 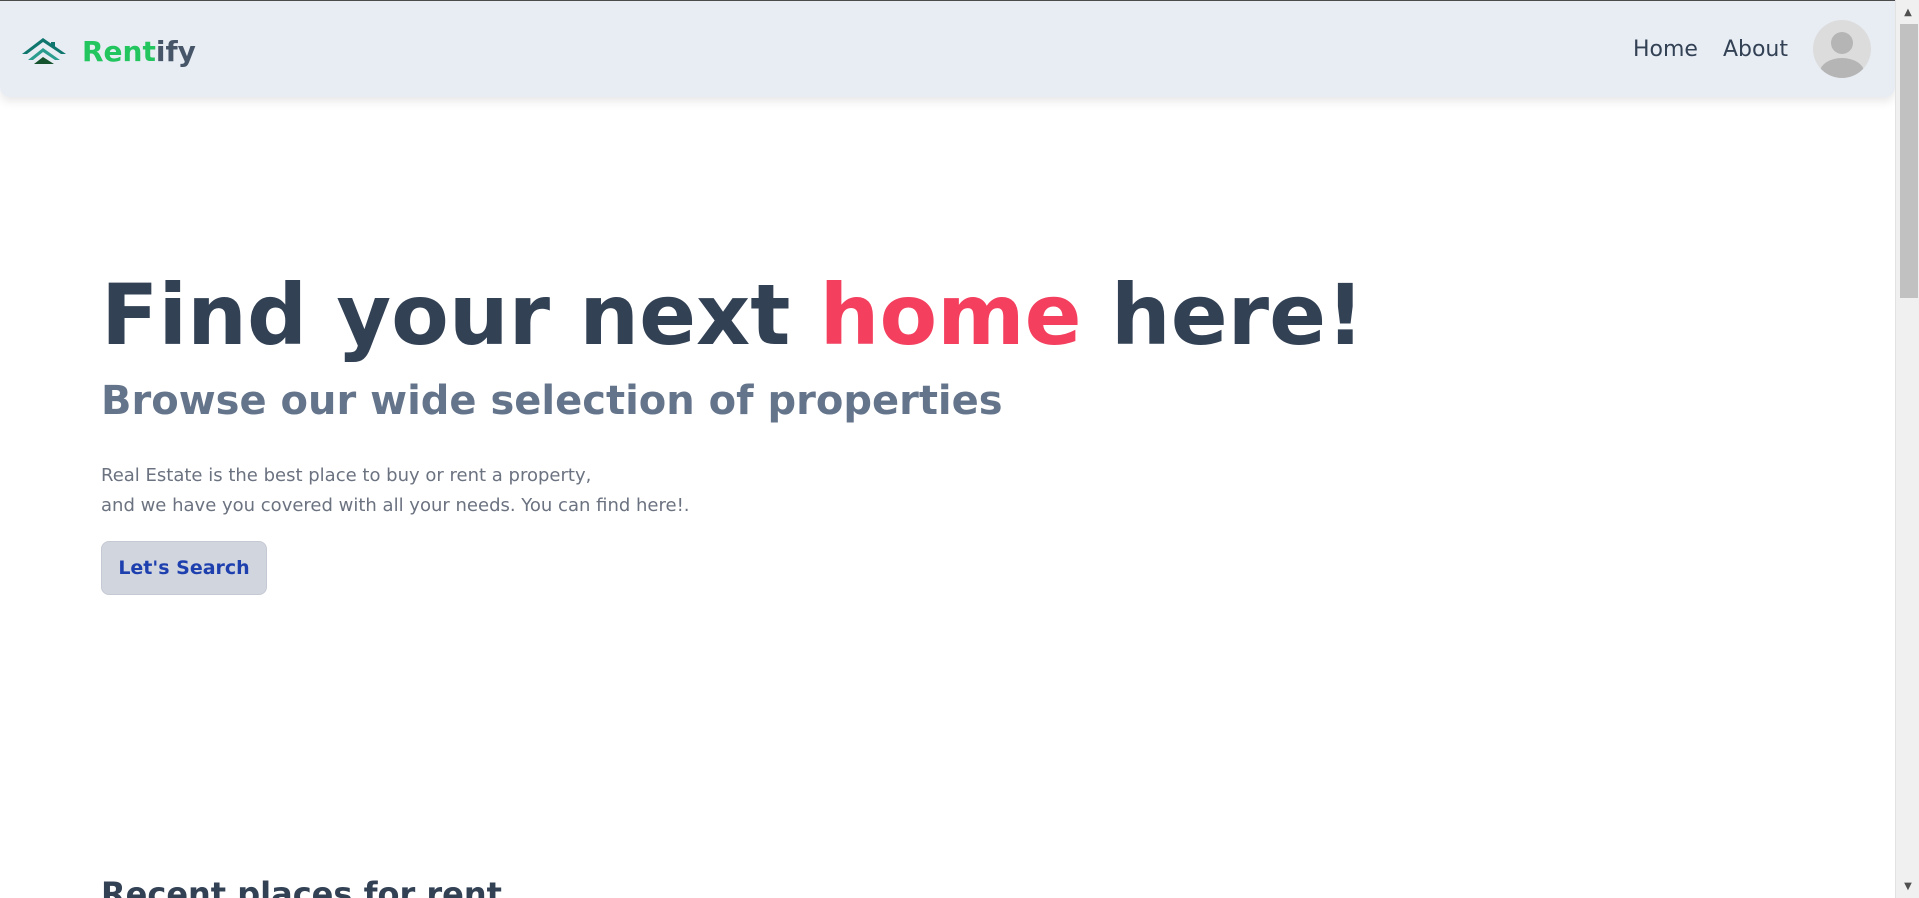 I want to click on hero-title-after: here!, so click(x=1237, y=315).